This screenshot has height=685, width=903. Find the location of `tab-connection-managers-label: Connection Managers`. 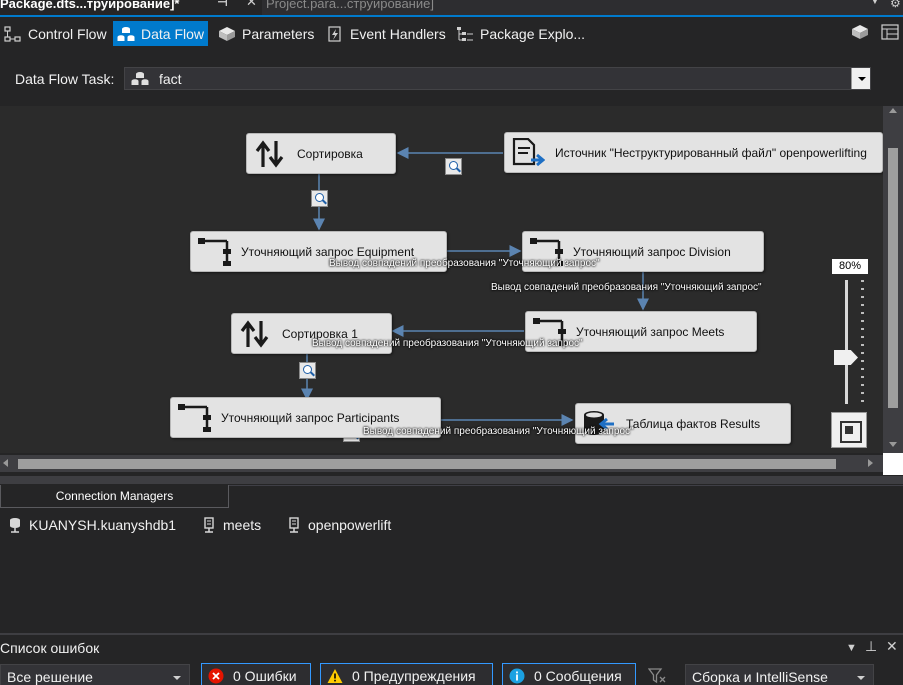

tab-connection-managers-label: Connection Managers is located at coordinates (114, 496).